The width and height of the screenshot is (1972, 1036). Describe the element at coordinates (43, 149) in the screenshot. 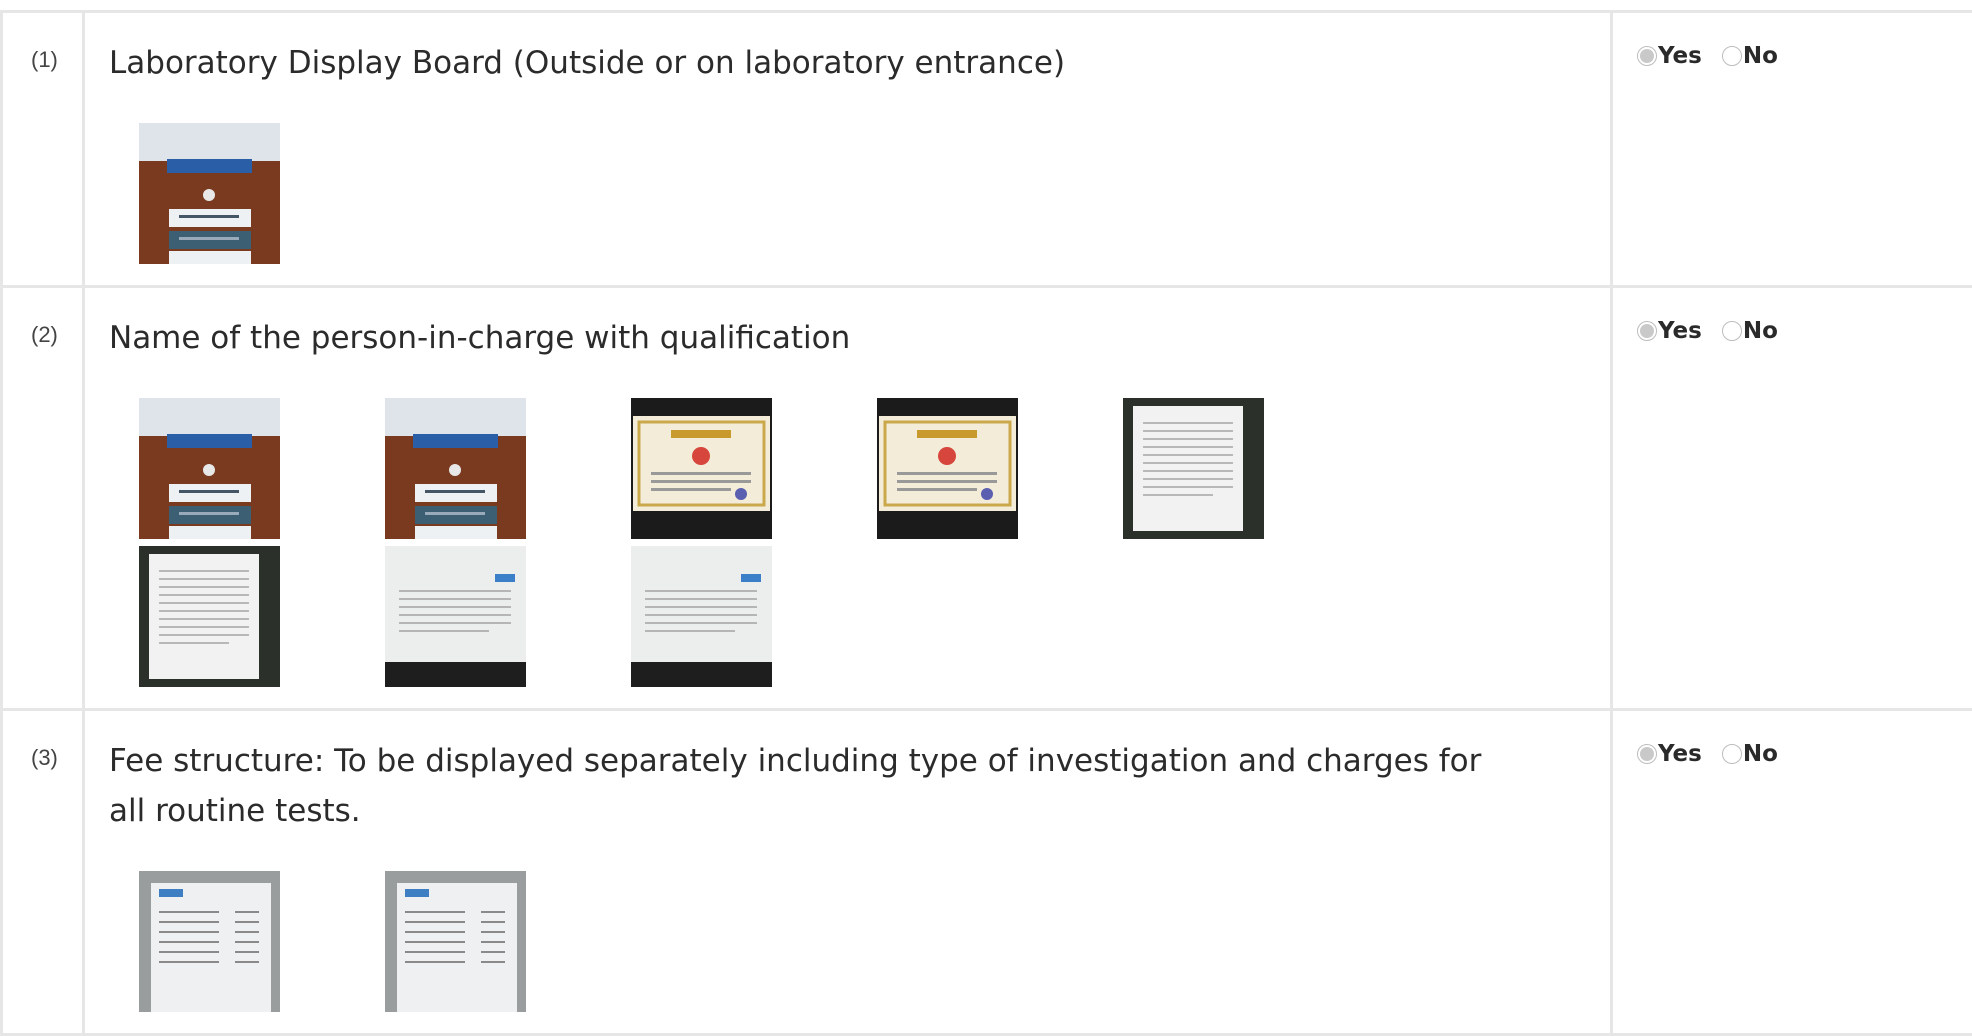

I see `serial-cell: (1)` at that location.